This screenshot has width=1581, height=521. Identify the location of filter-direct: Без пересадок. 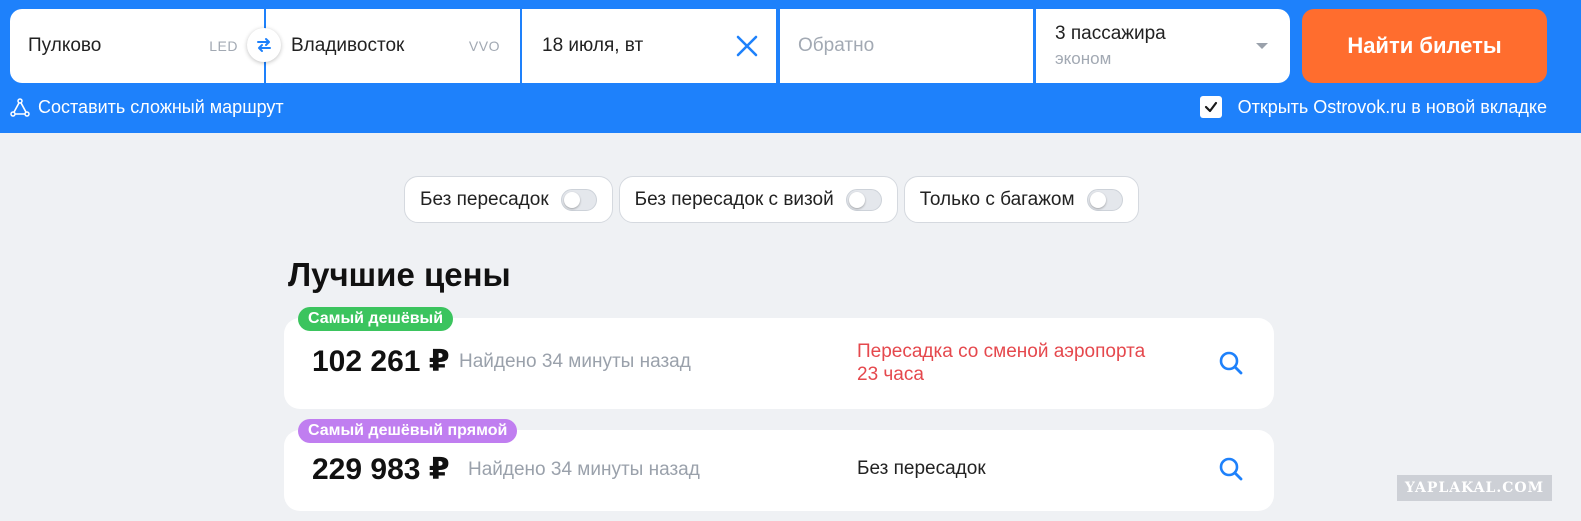
(508, 199).